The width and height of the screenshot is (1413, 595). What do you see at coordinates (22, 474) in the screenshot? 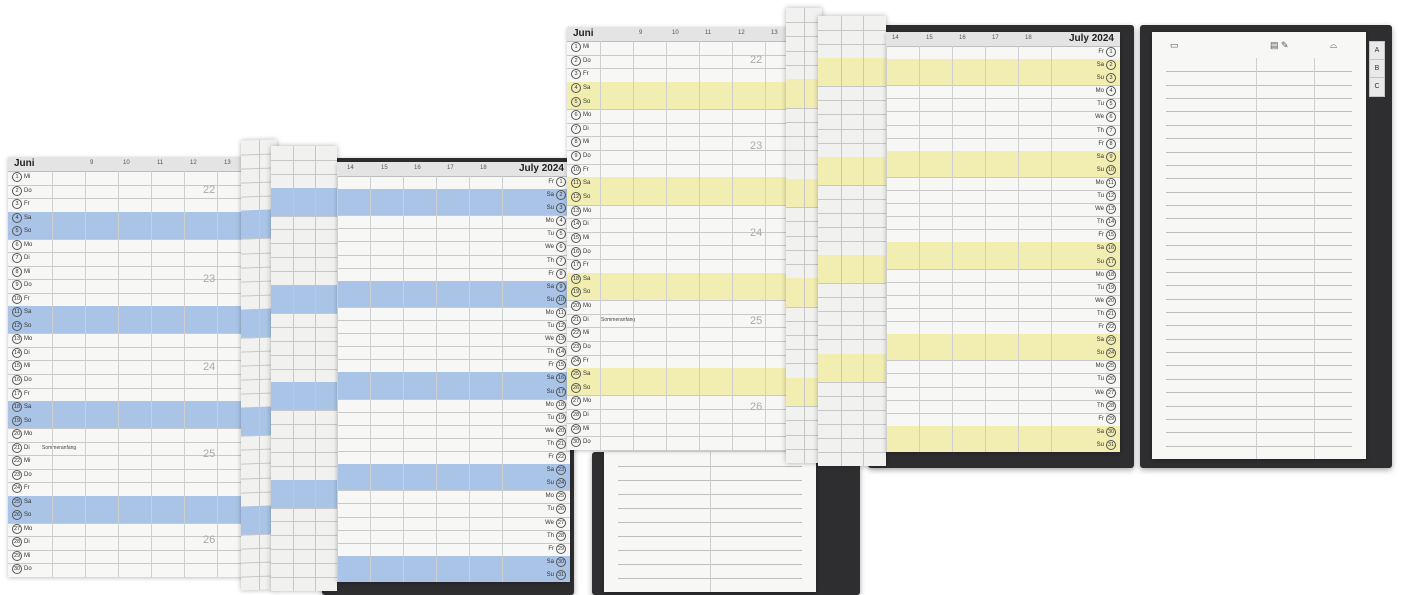
I see `day-label: 23 Do` at bounding box center [22, 474].